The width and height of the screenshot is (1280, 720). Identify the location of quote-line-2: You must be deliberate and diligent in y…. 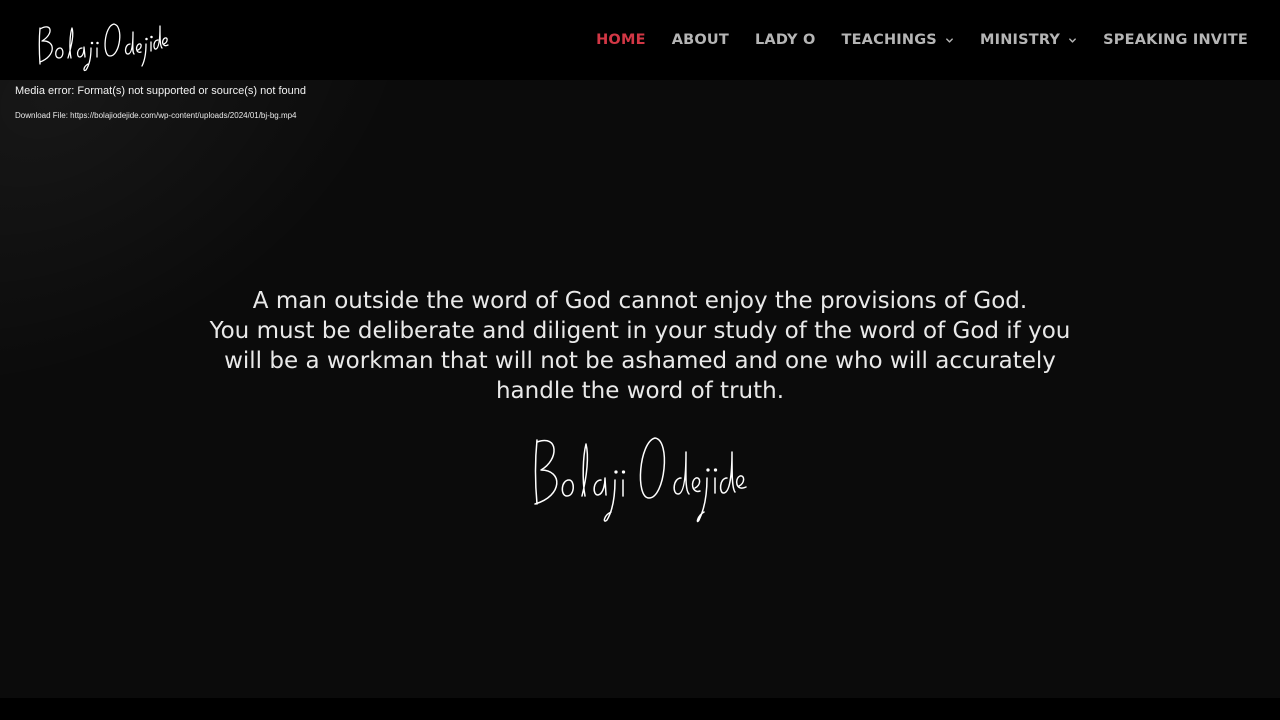
(640, 361).